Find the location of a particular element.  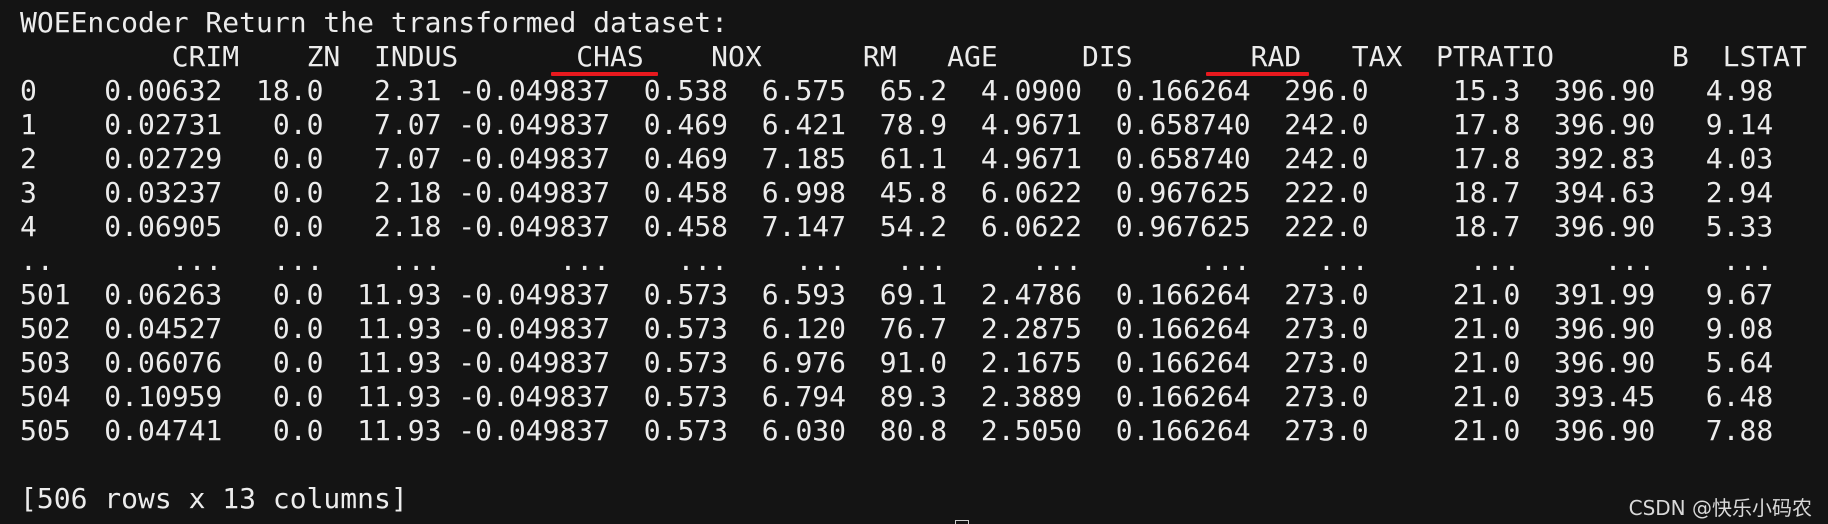

shape-summary: [506 rows x 13 columns] is located at coordinates (214, 498).